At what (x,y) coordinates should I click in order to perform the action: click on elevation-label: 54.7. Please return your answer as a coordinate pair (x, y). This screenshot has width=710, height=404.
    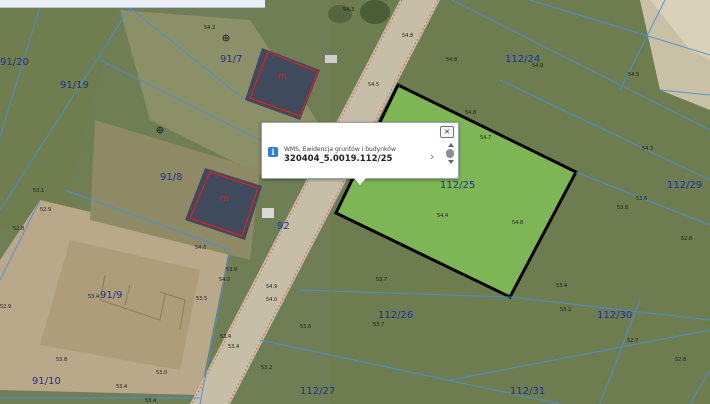
    Looking at the image, I should click on (486, 138).